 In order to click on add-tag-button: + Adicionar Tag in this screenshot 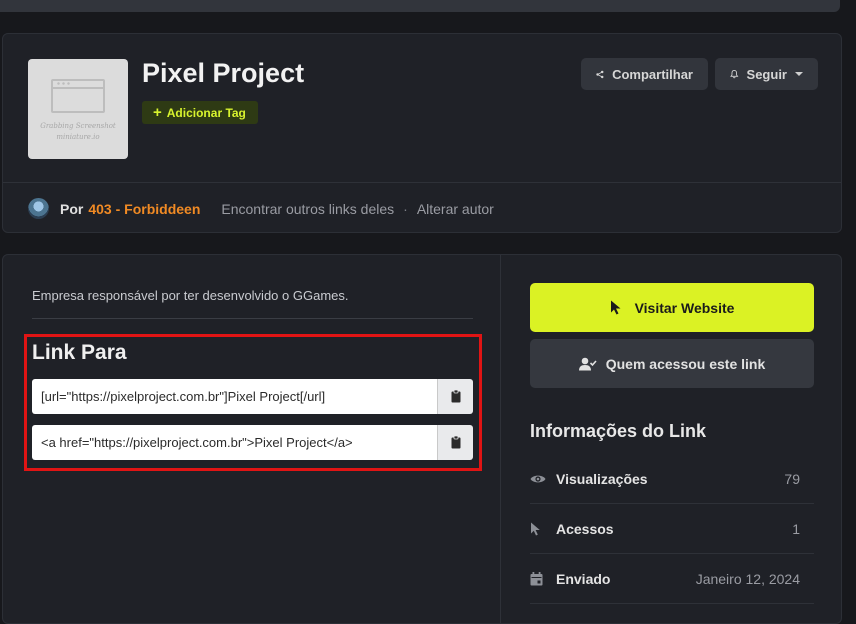, I will do `click(200, 112)`.